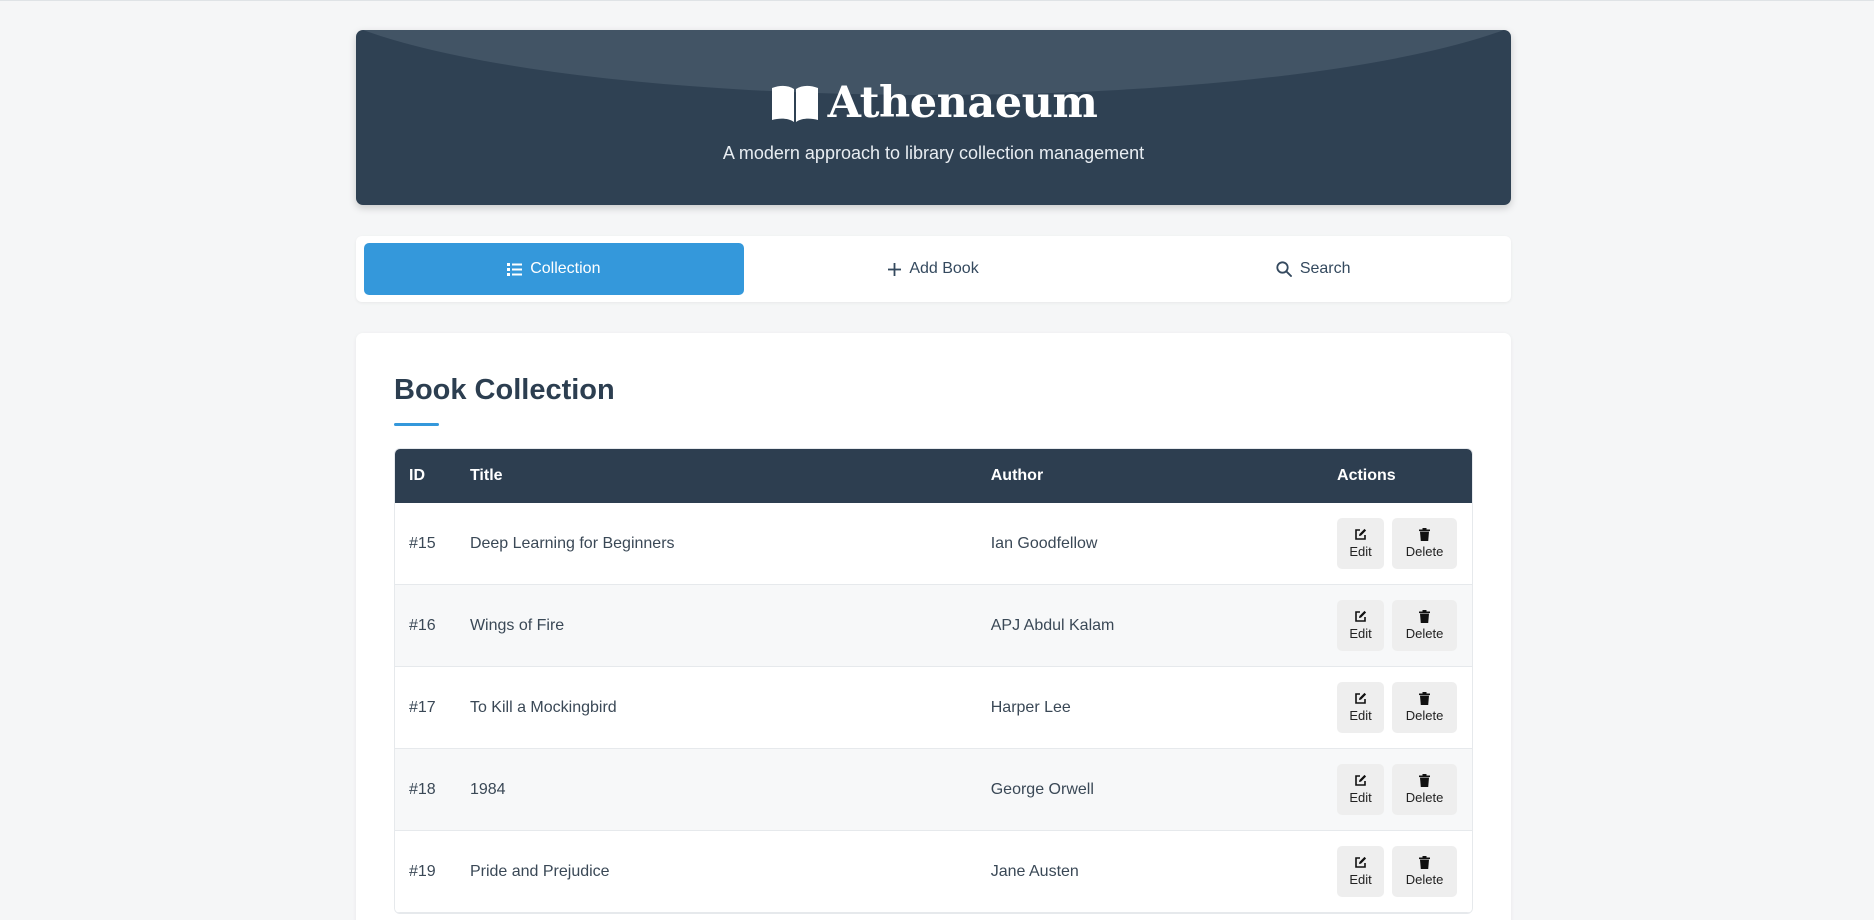  Describe the element at coordinates (425, 790) in the screenshot. I see `book-id: #18` at that location.